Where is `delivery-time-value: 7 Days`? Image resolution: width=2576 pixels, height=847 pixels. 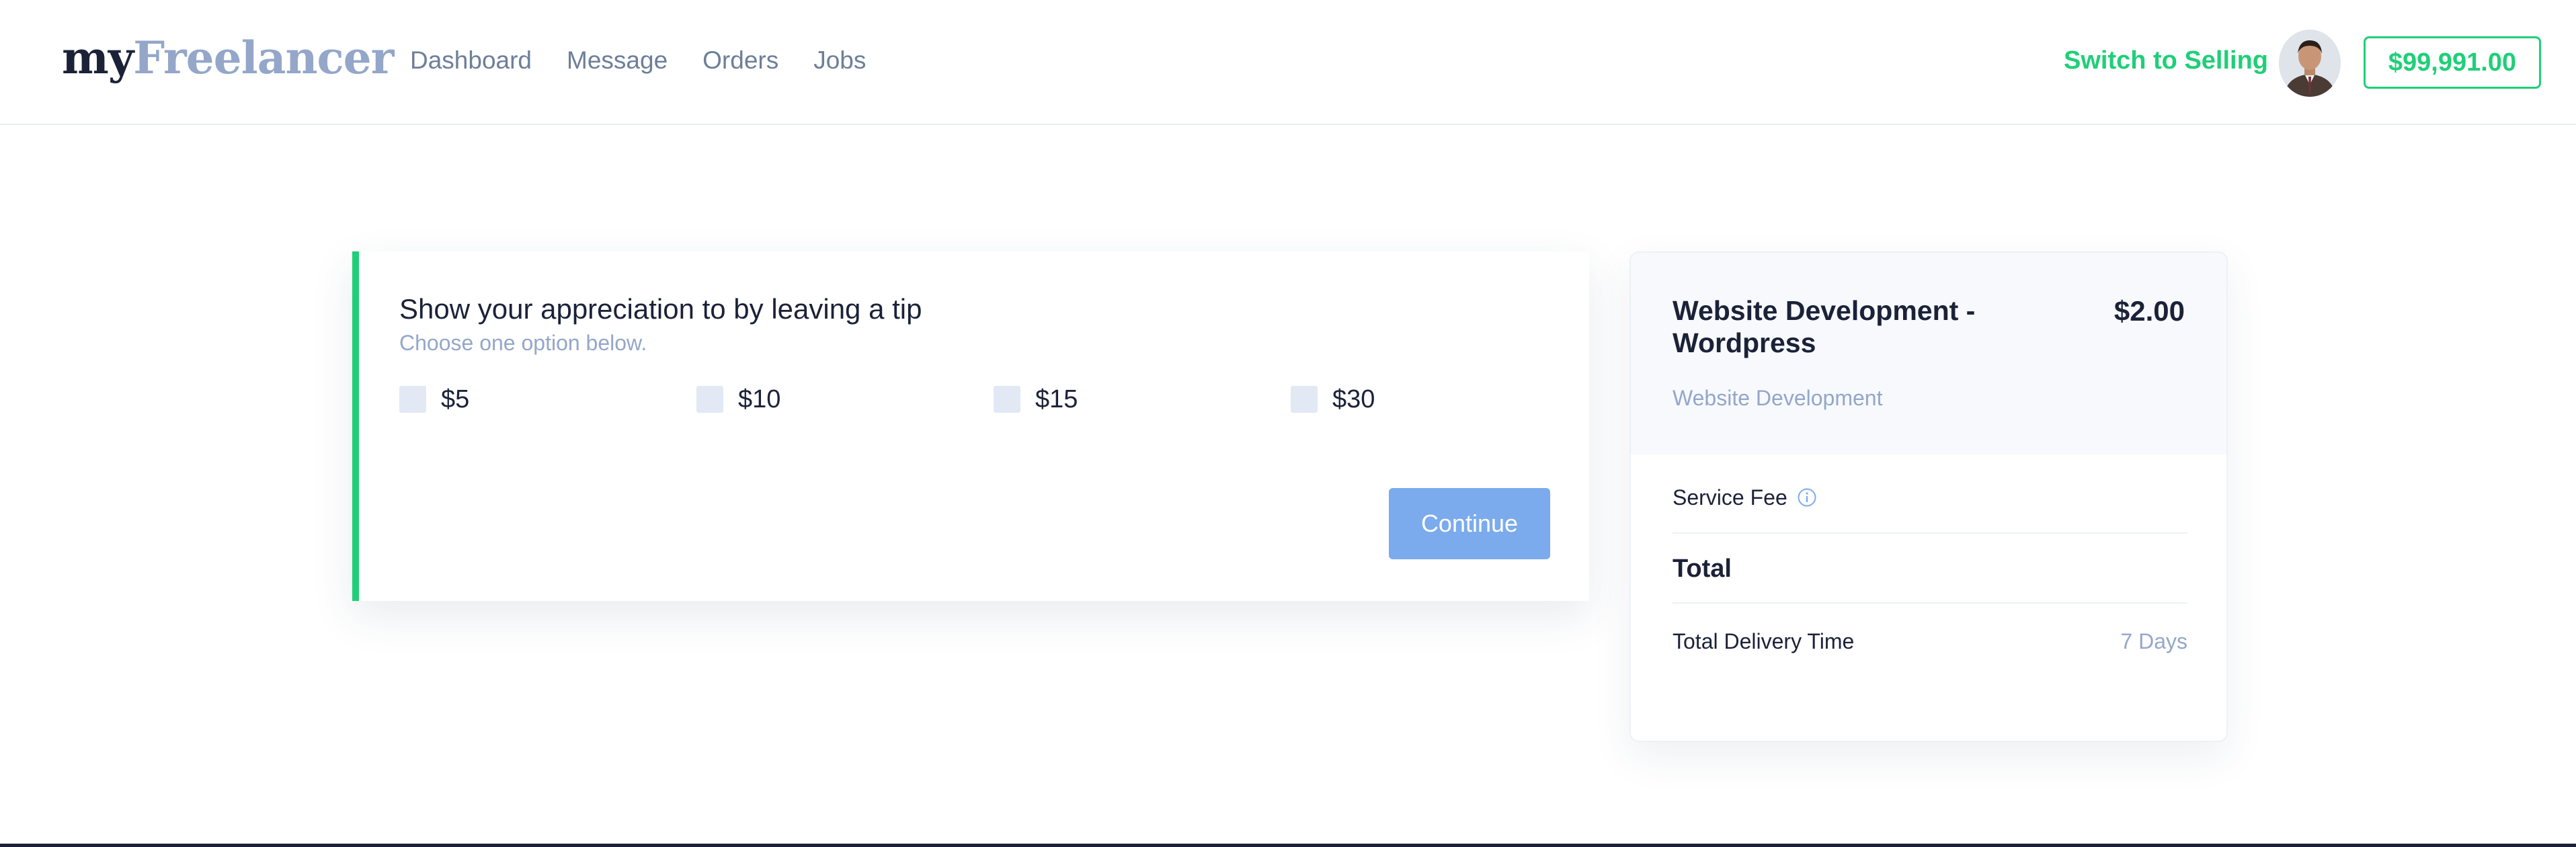
delivery-time-value: 7 Days is located at coordinates (2153, 641).